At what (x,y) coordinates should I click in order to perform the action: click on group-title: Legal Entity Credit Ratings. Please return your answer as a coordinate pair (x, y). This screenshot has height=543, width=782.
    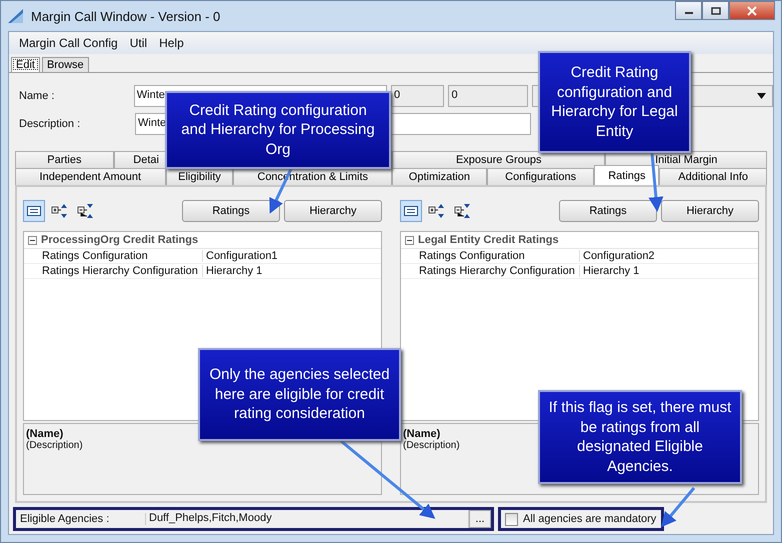
    Looking at the image, I should click on (488, 240).